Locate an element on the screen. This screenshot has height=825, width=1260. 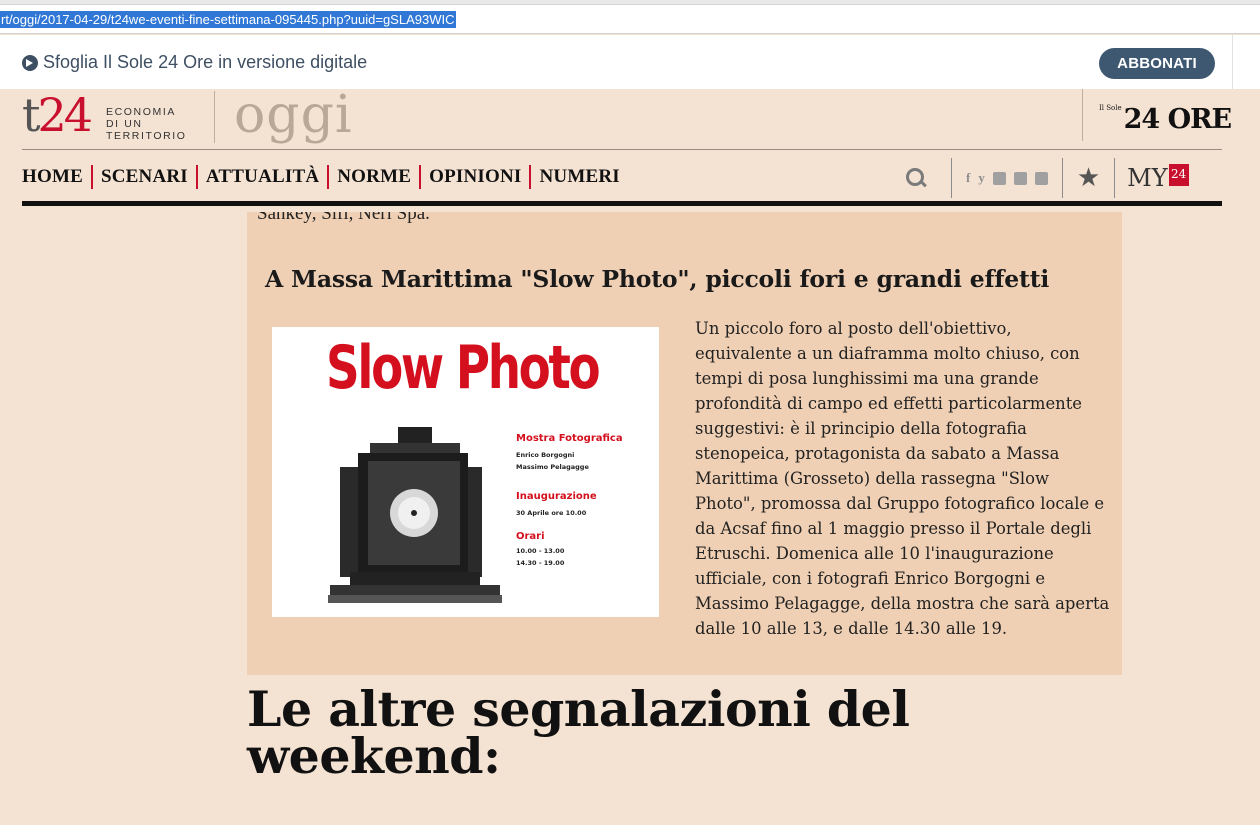
poster-mostra-label: Mostra Fotografica is located at coordinates (569, 438).